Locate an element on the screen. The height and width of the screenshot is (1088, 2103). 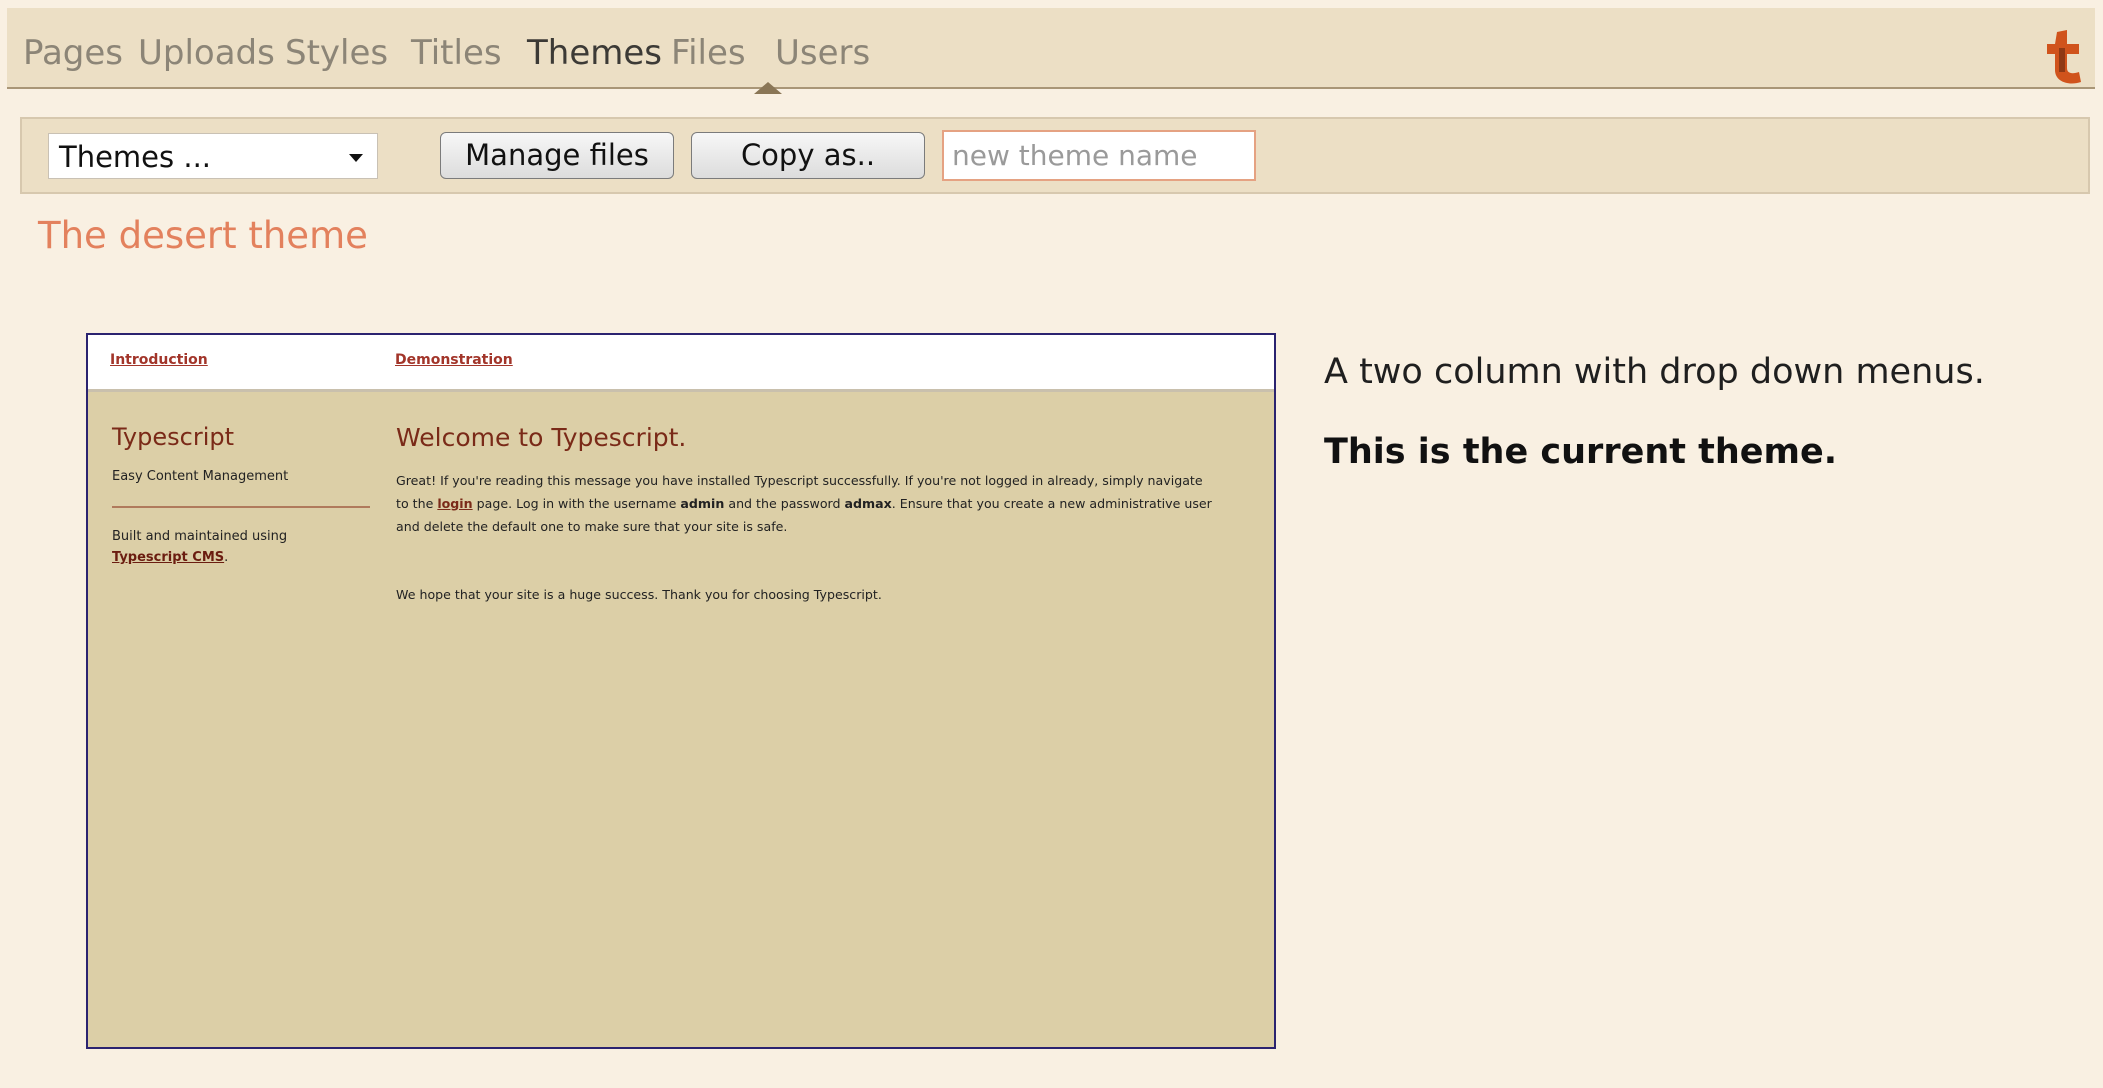
preview-main-title: Welcome to Typescript. is located at coordinates (541, 437).